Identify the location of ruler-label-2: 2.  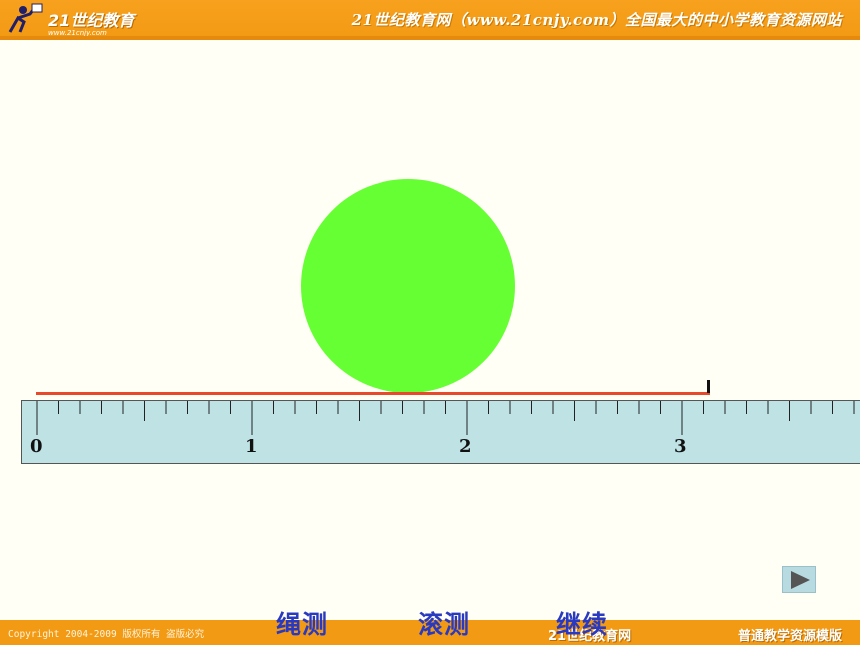
(465, 446).